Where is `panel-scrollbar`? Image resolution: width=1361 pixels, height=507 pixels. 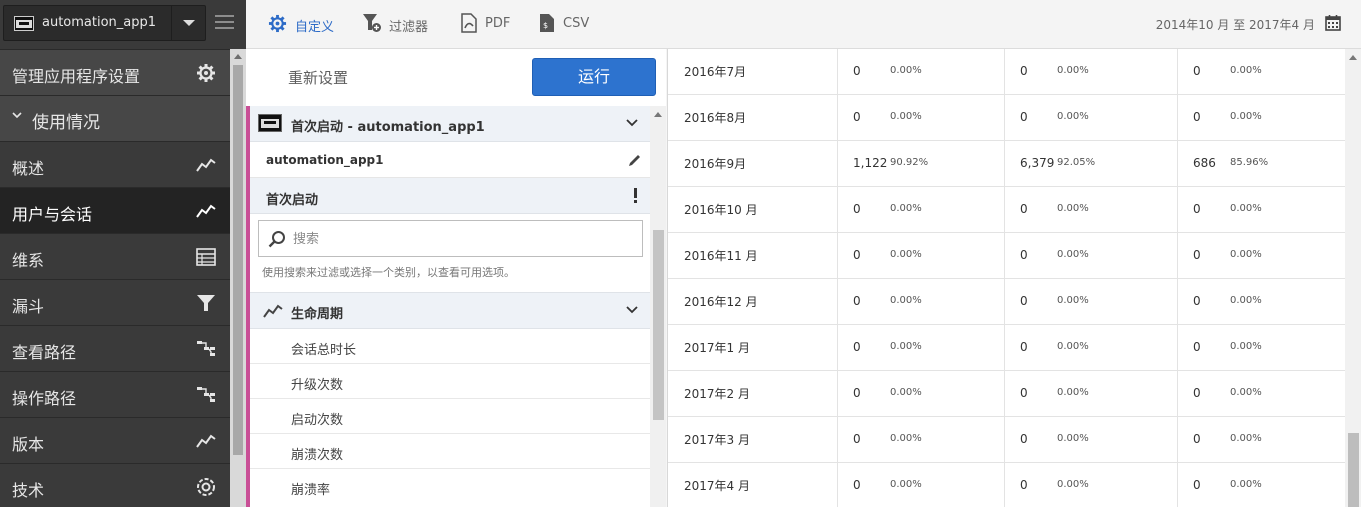 panel-scrollbar is located at coordinates (658, 306).